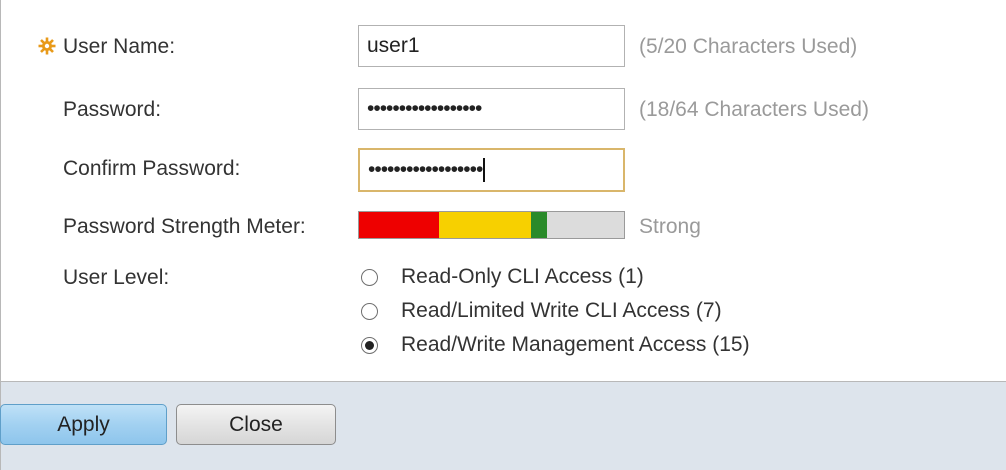 The width and height of the screenshot is (1006, 470). Describe the element at coordinates (424, 108) in the screenshot. I see `password-value: ••••••••••••••••••` at that location.